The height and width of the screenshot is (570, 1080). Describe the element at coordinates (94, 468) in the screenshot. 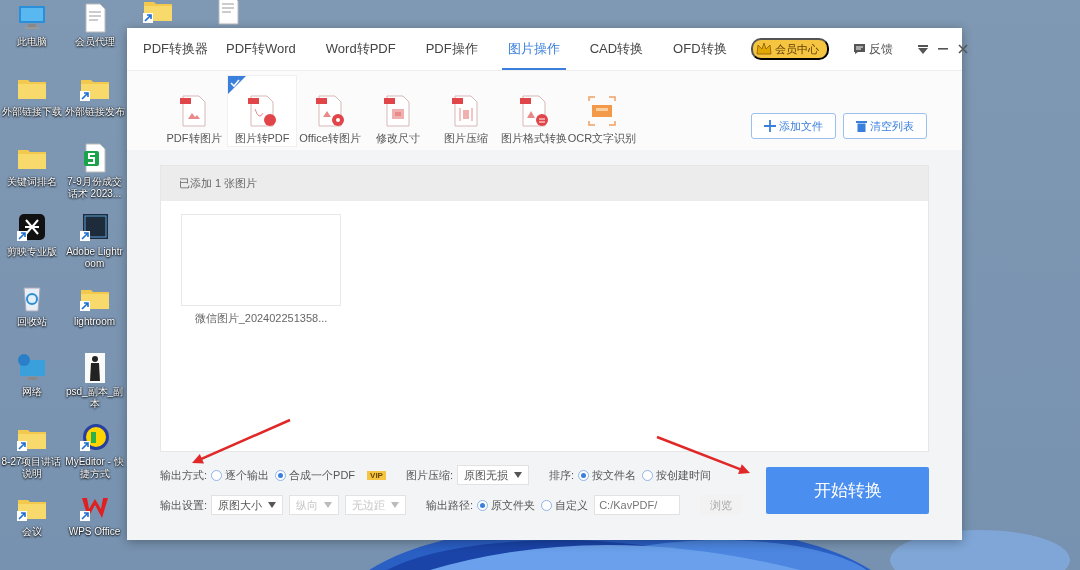

I see `desktop-icon-label: MyEditor - 快捷方式` at that location.